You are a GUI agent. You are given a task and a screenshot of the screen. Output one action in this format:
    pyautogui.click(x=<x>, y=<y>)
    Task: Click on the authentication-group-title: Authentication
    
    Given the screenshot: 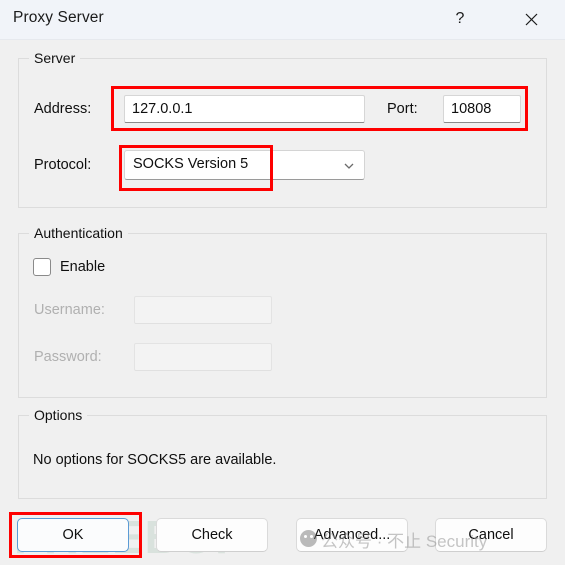 What is the action you would take?
    pyautogui.click(x=78, y=233)
    